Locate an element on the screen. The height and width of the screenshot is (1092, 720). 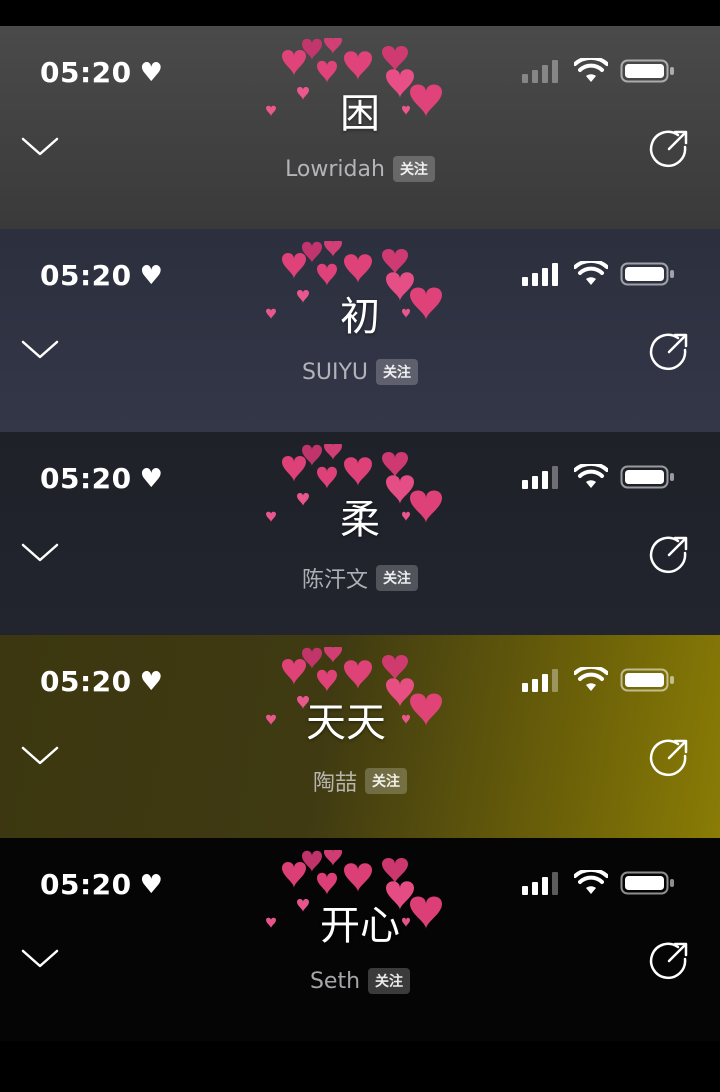
artist-name: Seth is located at coordinates (335, 981).